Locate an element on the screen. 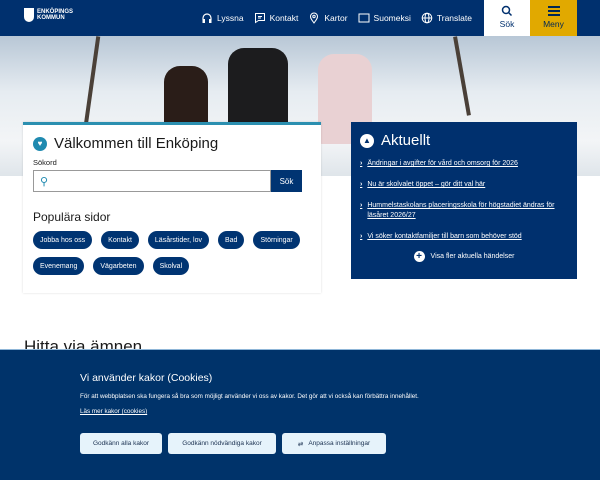  search-icon: ⚲ is located at coordinates (44, 181).